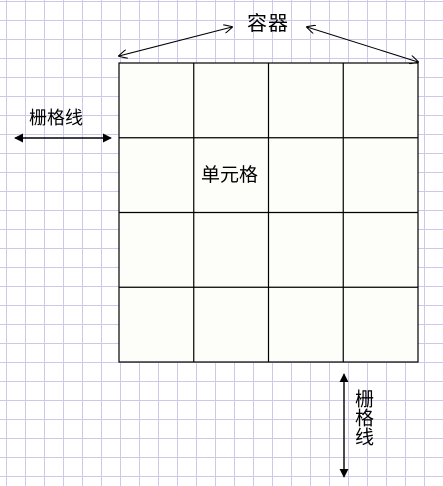 This screenshot has width=443, height=486. Describe the element at coordinates (268, 23) in the screenshot. I see `container-label: 容器` at that location.